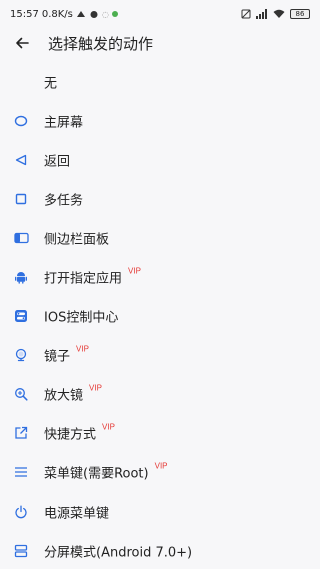 The image size is (320, 569). I want to click on battery-icon: 86, so click(300, 14).